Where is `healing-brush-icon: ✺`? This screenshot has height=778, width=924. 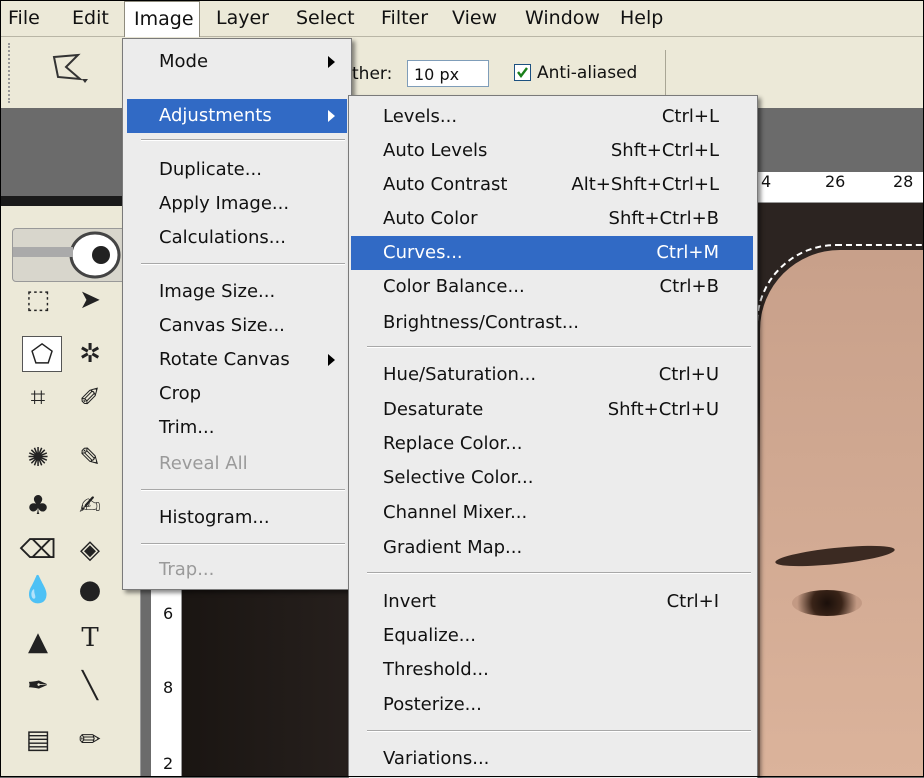
healing-brush-icon: ✺ is located at coordinates (38, 458).